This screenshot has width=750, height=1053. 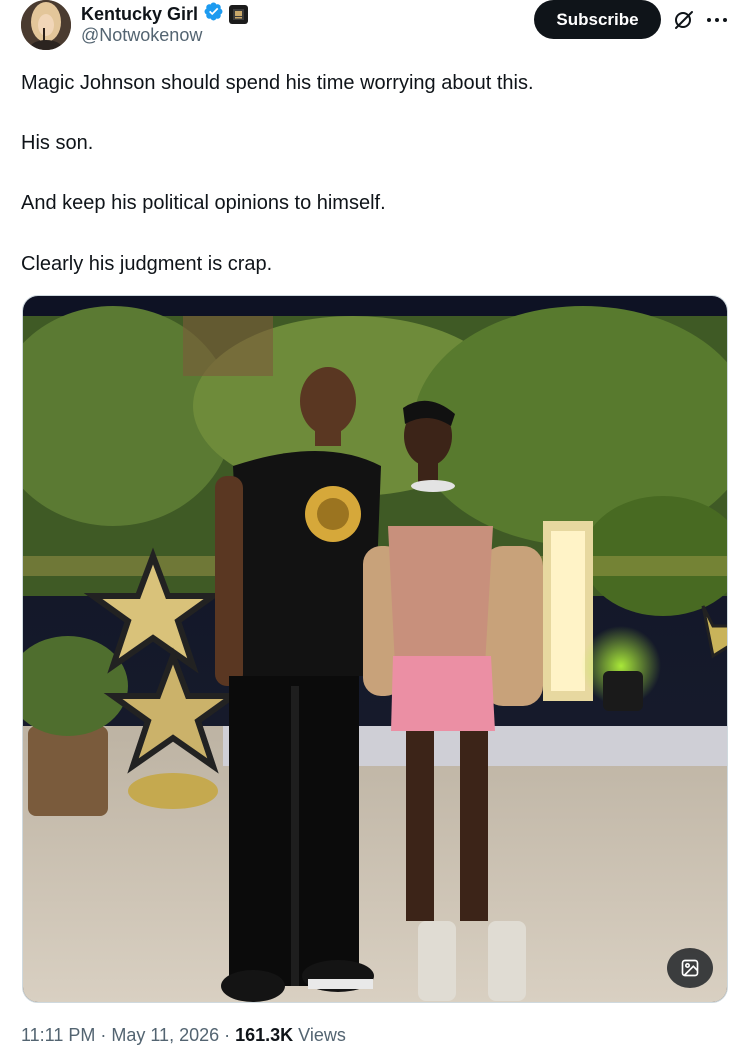 What do you see at coordinates (141, 35) in the screenshot?
I see `author-handle: @Notwokenow` at bounding box center [141, 35].